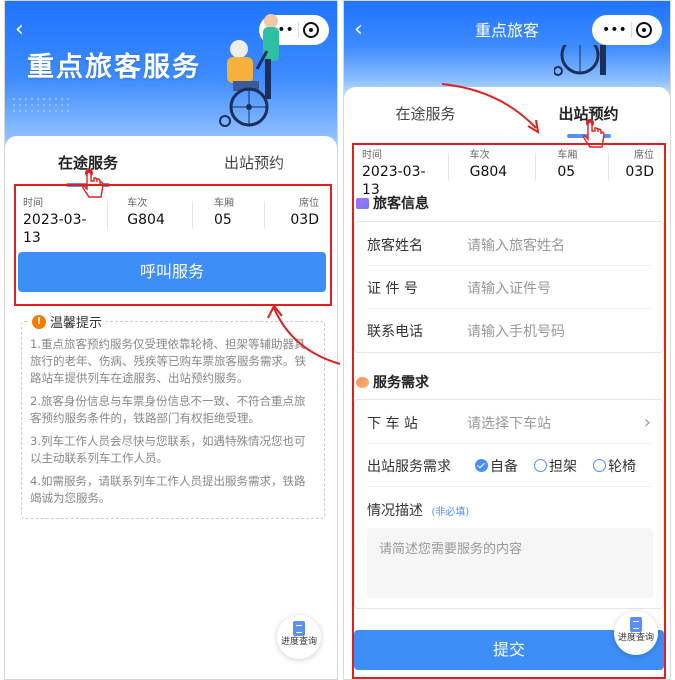  Describe the element at coordinates (299, 628) in the screenshot. I see `document-icon` at that location.